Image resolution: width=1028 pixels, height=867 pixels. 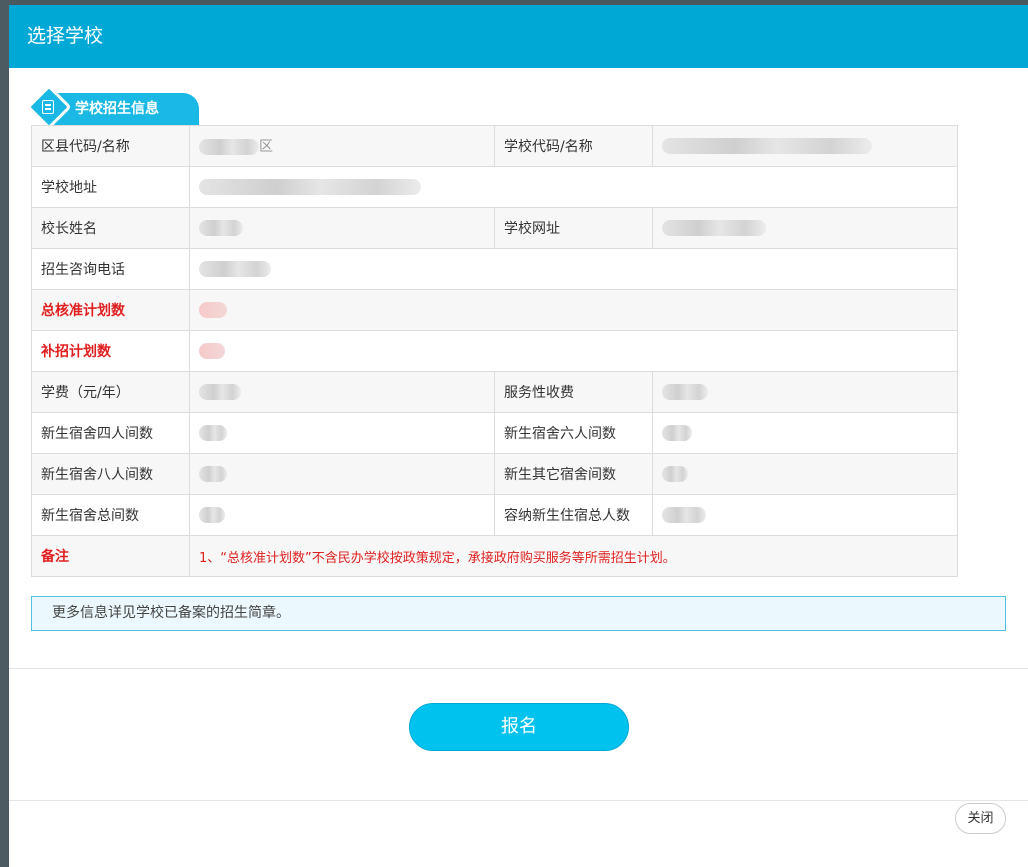 What do you see at coordinates (573, 474) in the screenshot?
I see `dorm-other-label: 新生其它宿舍间数` at bounding box center [573, 474].